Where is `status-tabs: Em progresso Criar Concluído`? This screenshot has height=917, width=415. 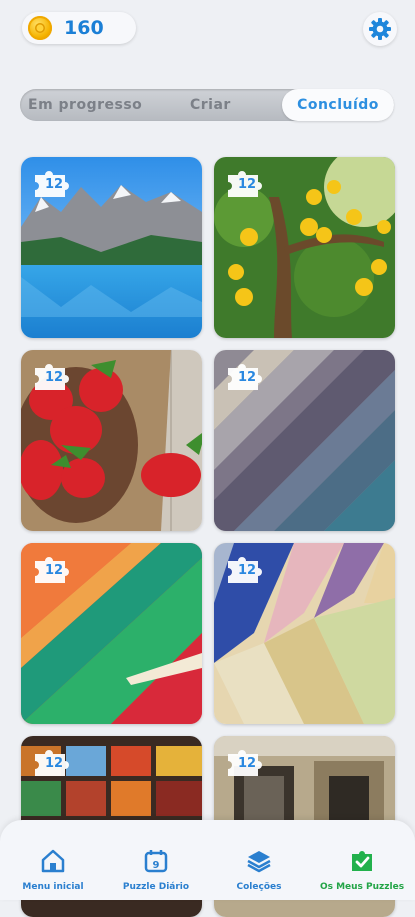 status-tabs: Em progresso Criar Concluído is located at coordinates (207, 105).